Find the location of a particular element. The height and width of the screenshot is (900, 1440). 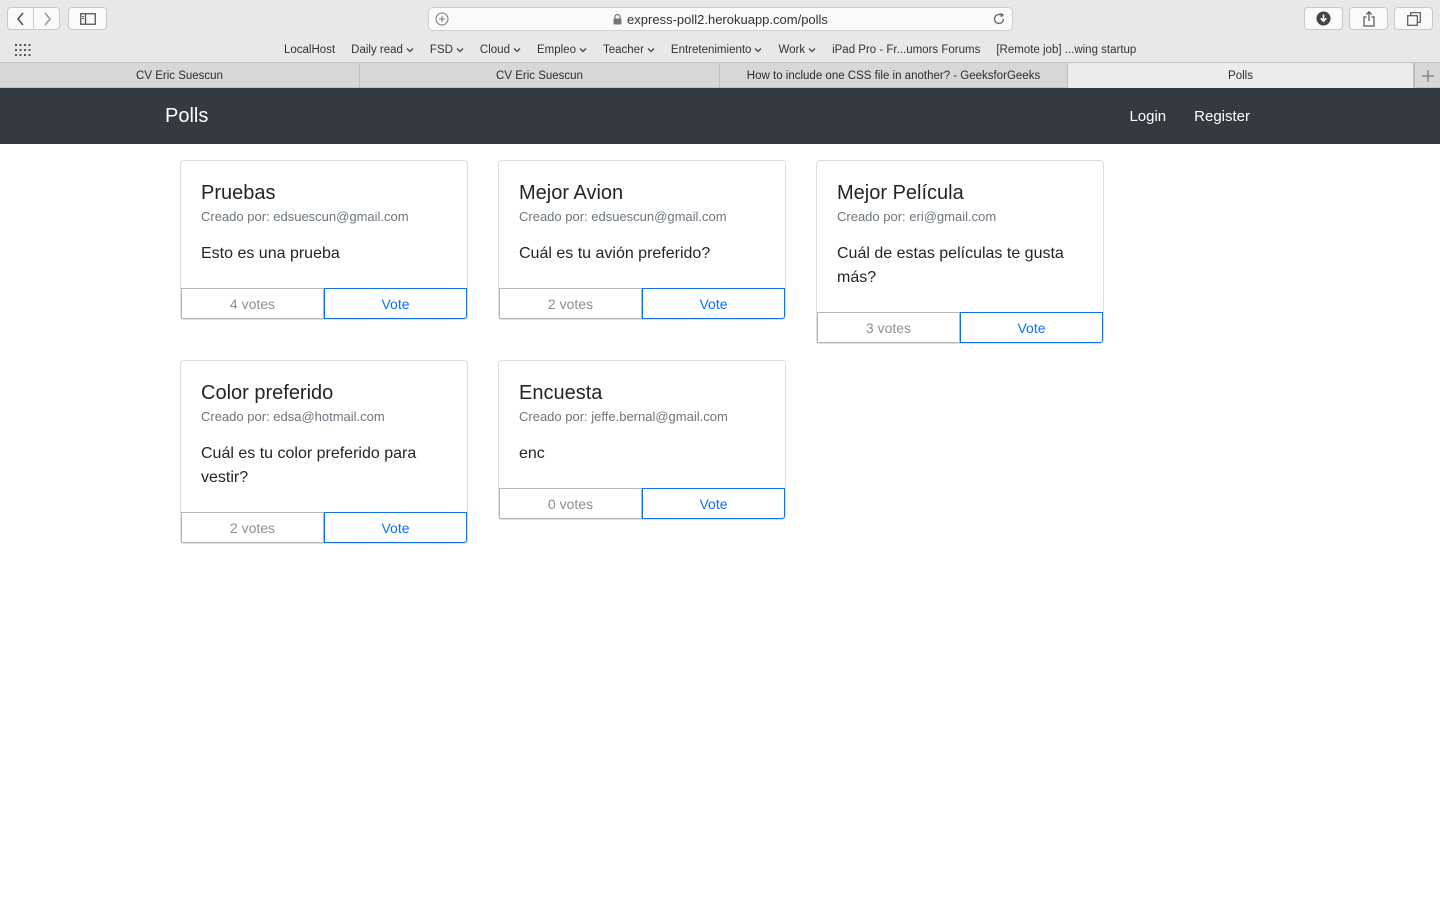

bookmark-item: Teacher is located at coordinates (629, 50).